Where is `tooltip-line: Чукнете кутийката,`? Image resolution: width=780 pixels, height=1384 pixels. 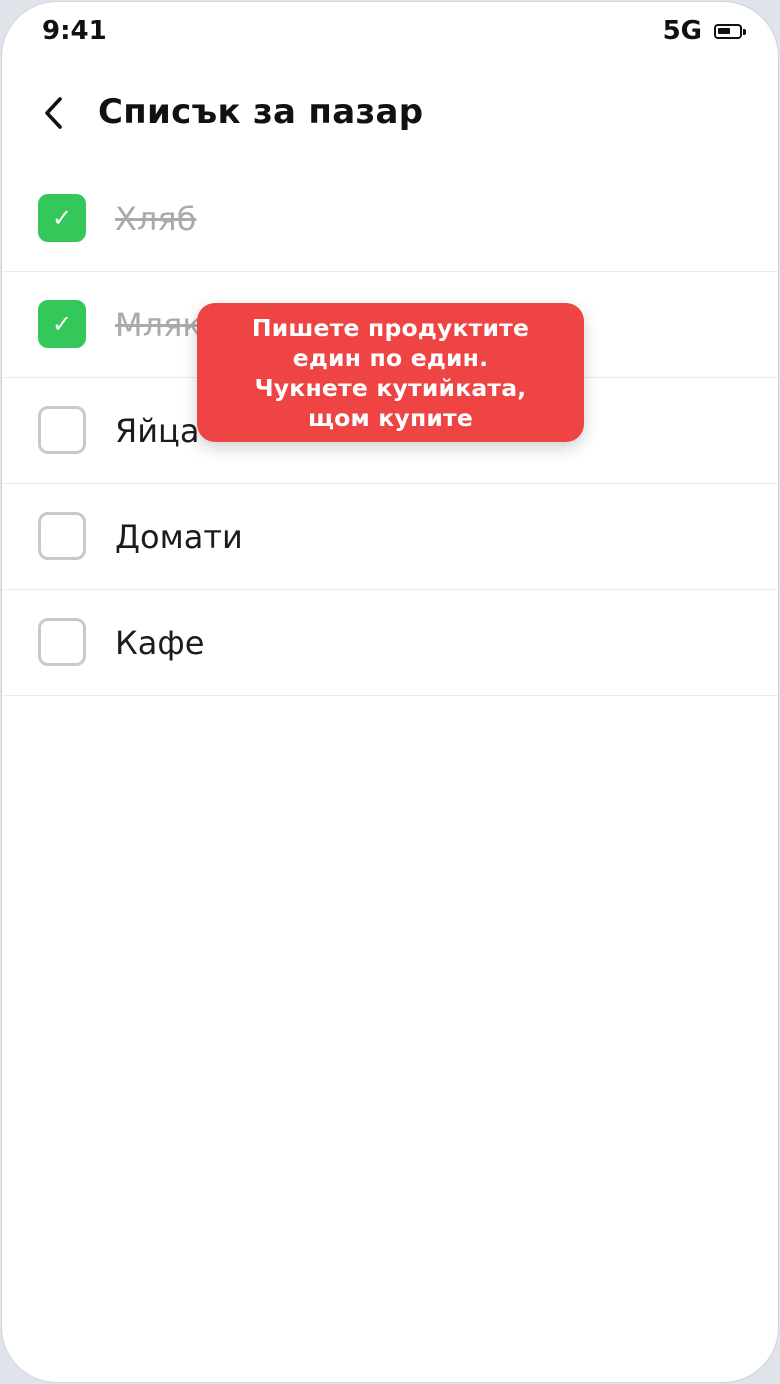
tooltip-line: Чукнете кутийката, is located at coordinates (390, 387).